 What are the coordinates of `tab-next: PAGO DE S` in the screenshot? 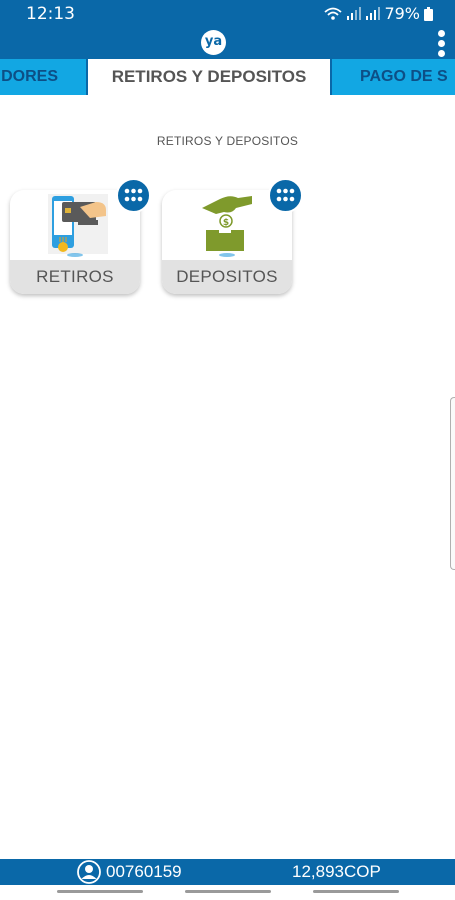 It's located at (393, 77).